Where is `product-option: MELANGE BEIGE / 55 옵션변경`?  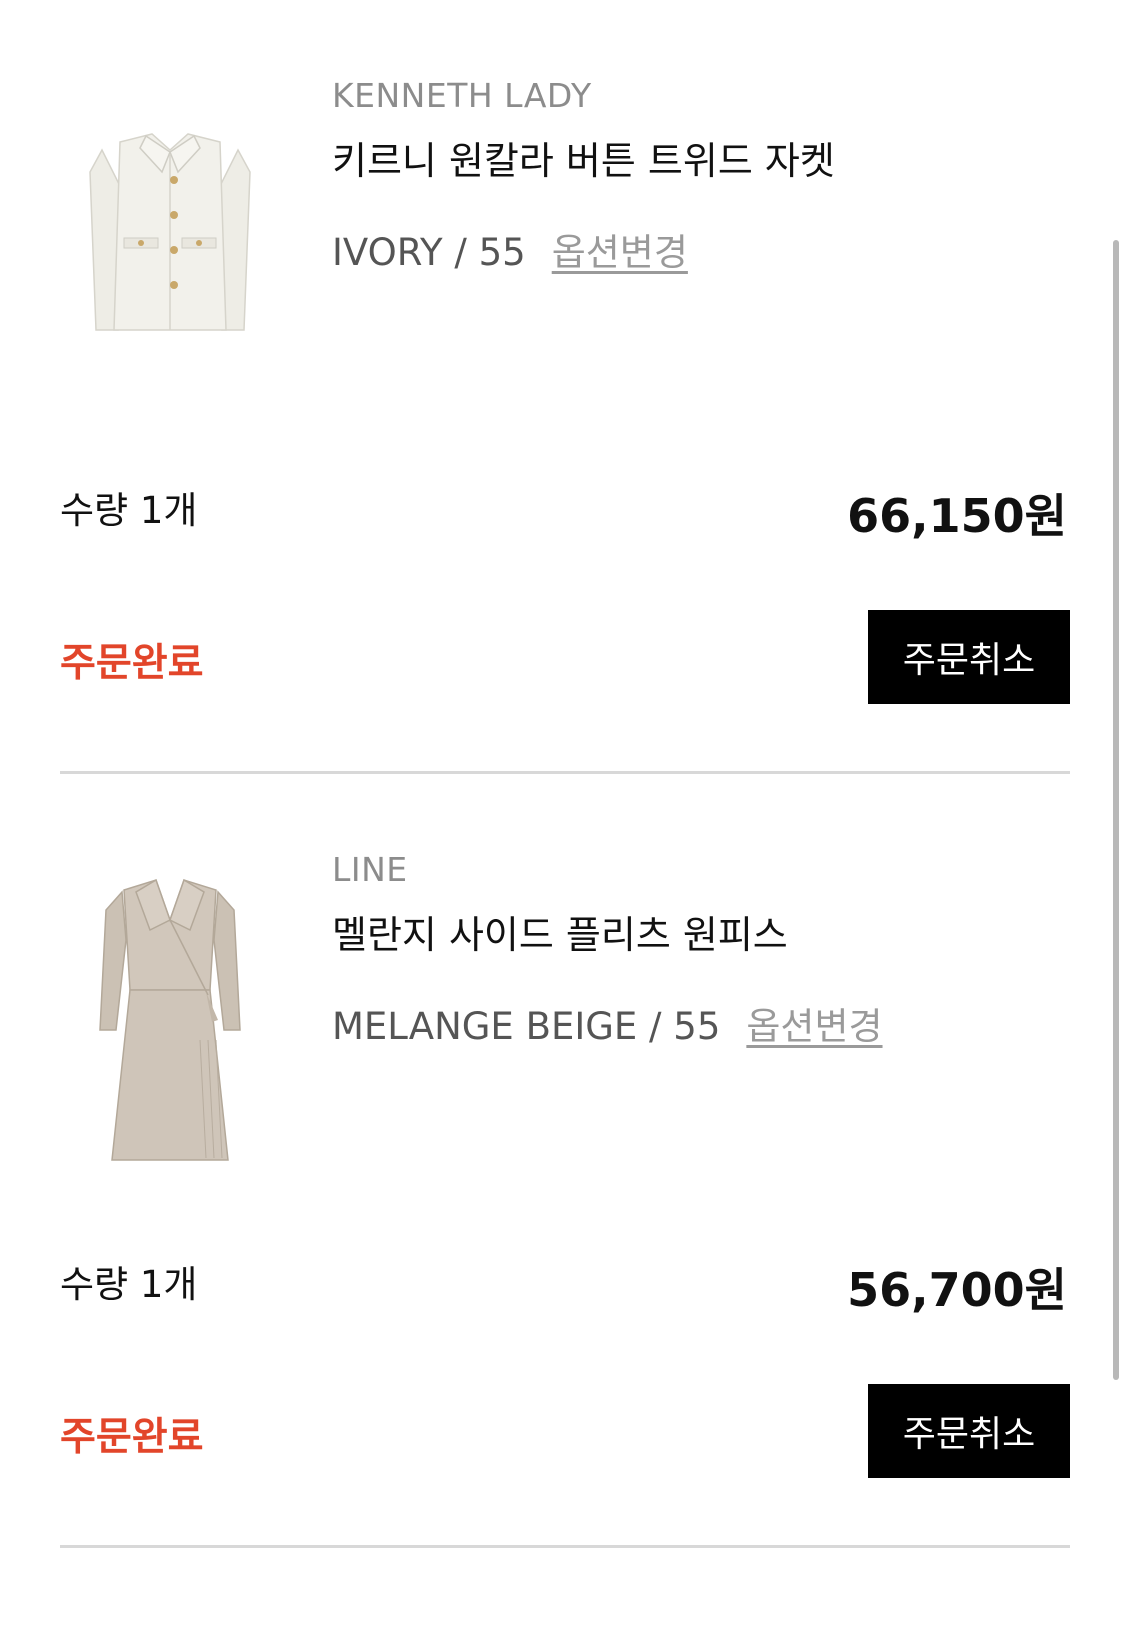
product-option: MELANGE BEIGE / 55 옵션변경 is located at coordinates (607, 1023).